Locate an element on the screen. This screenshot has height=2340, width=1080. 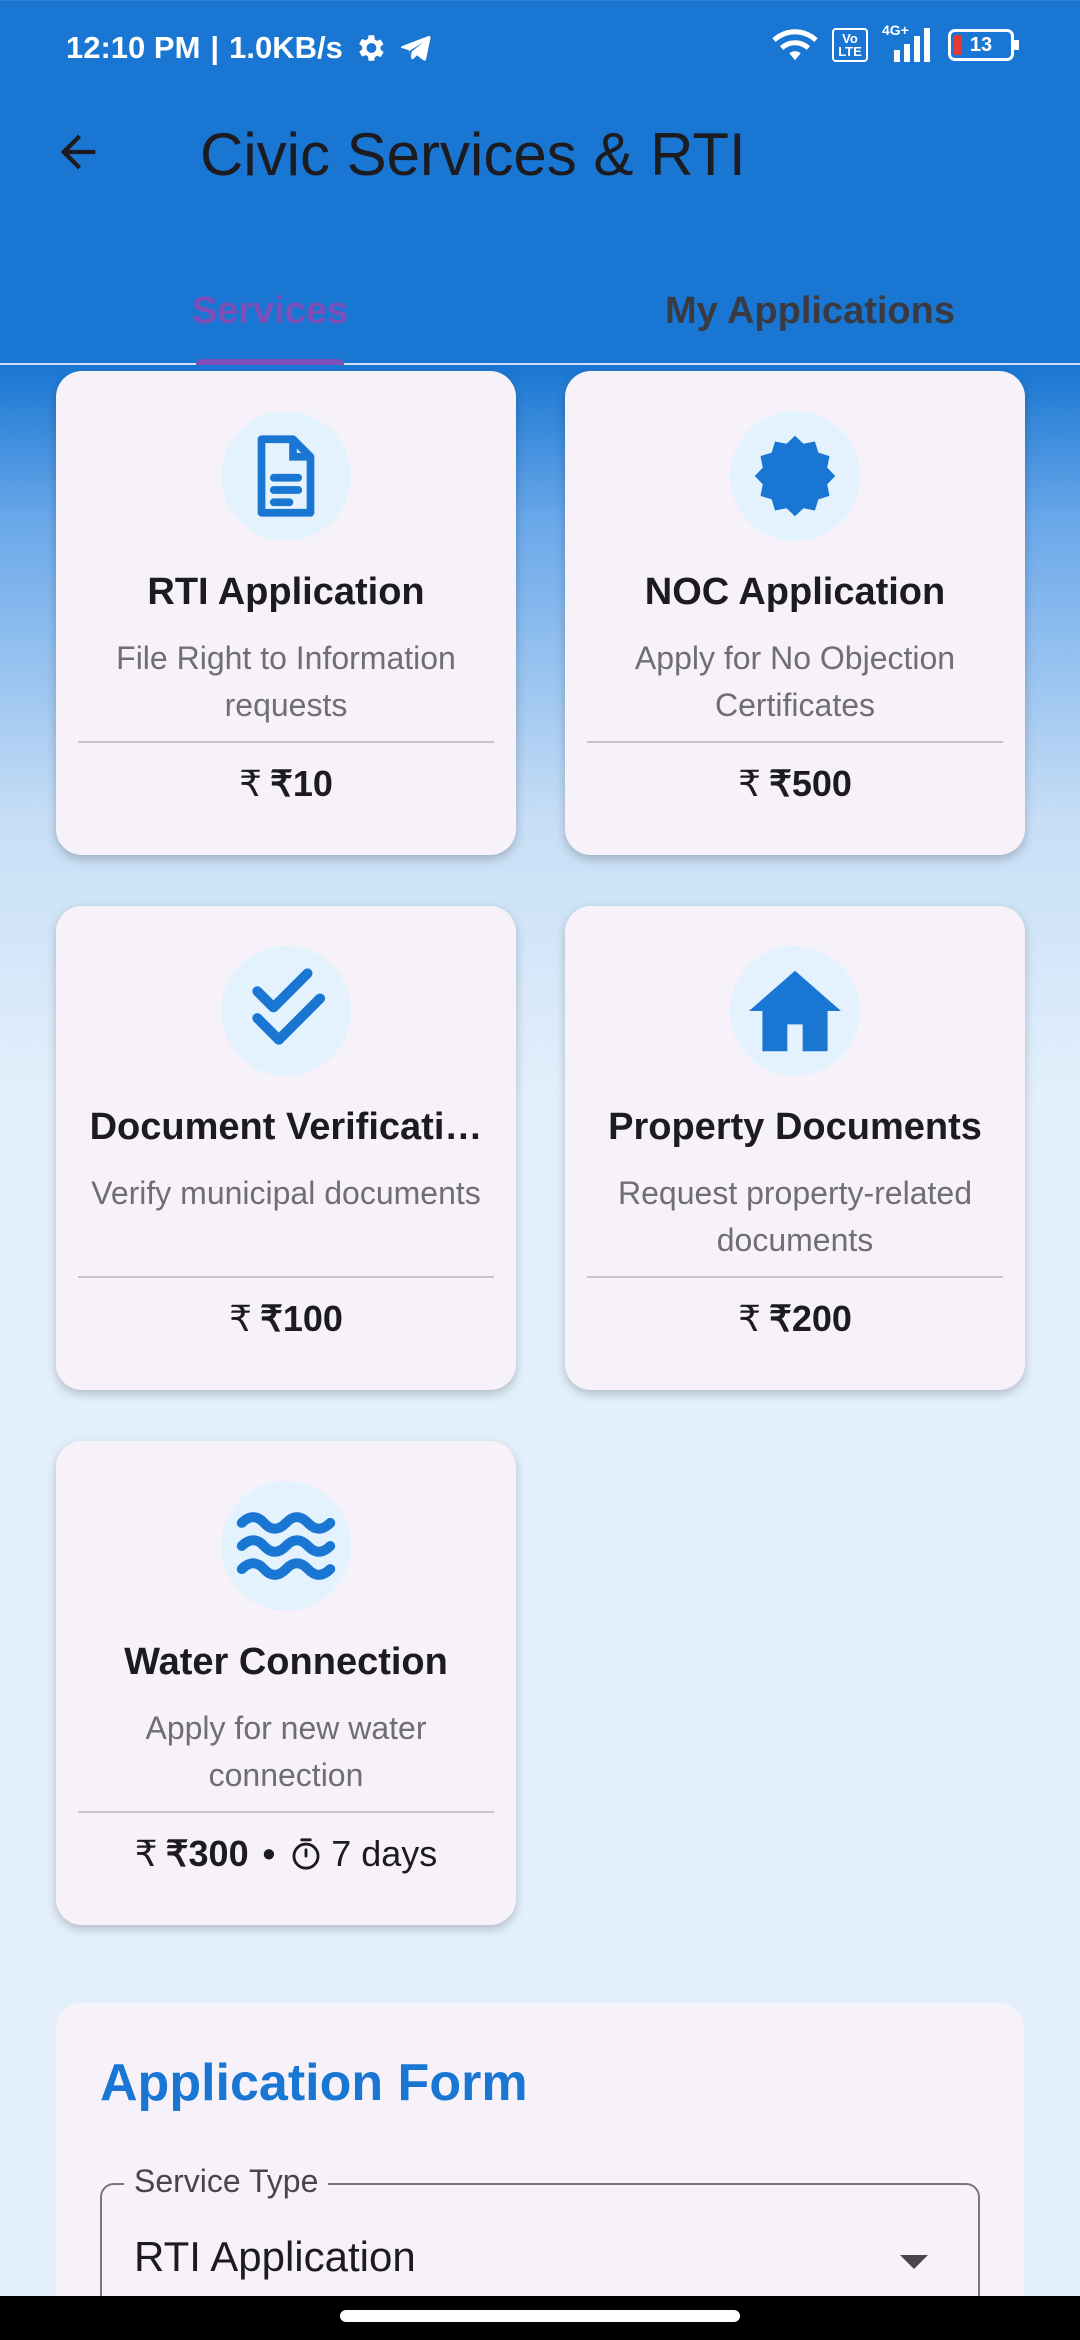
tab-indicator is located at coordinates (270, 362).